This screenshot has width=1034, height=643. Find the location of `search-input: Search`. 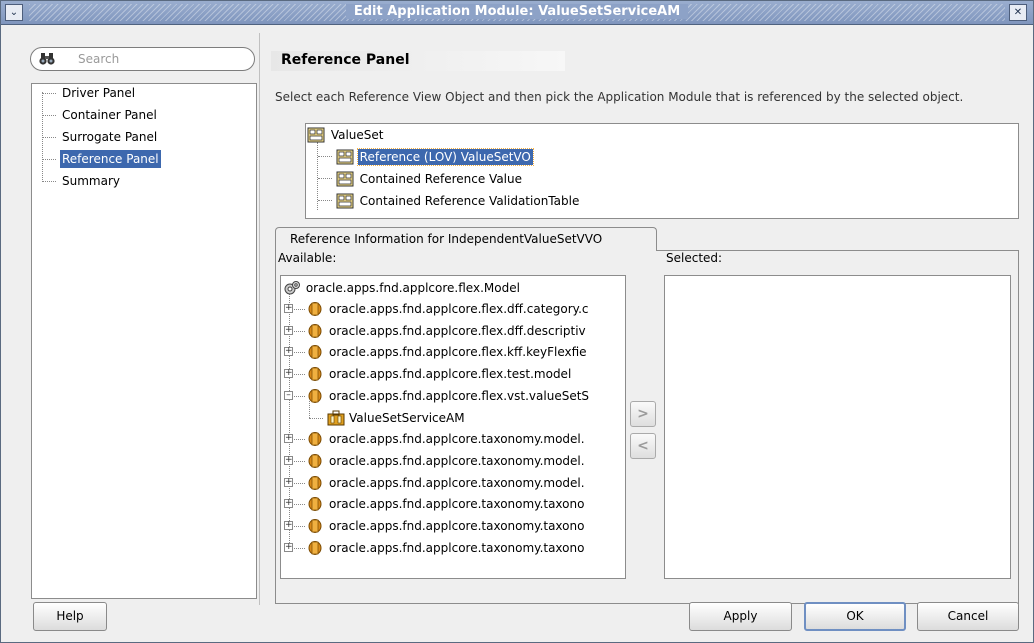

search-input: Search is located at coordinates (142, 59).